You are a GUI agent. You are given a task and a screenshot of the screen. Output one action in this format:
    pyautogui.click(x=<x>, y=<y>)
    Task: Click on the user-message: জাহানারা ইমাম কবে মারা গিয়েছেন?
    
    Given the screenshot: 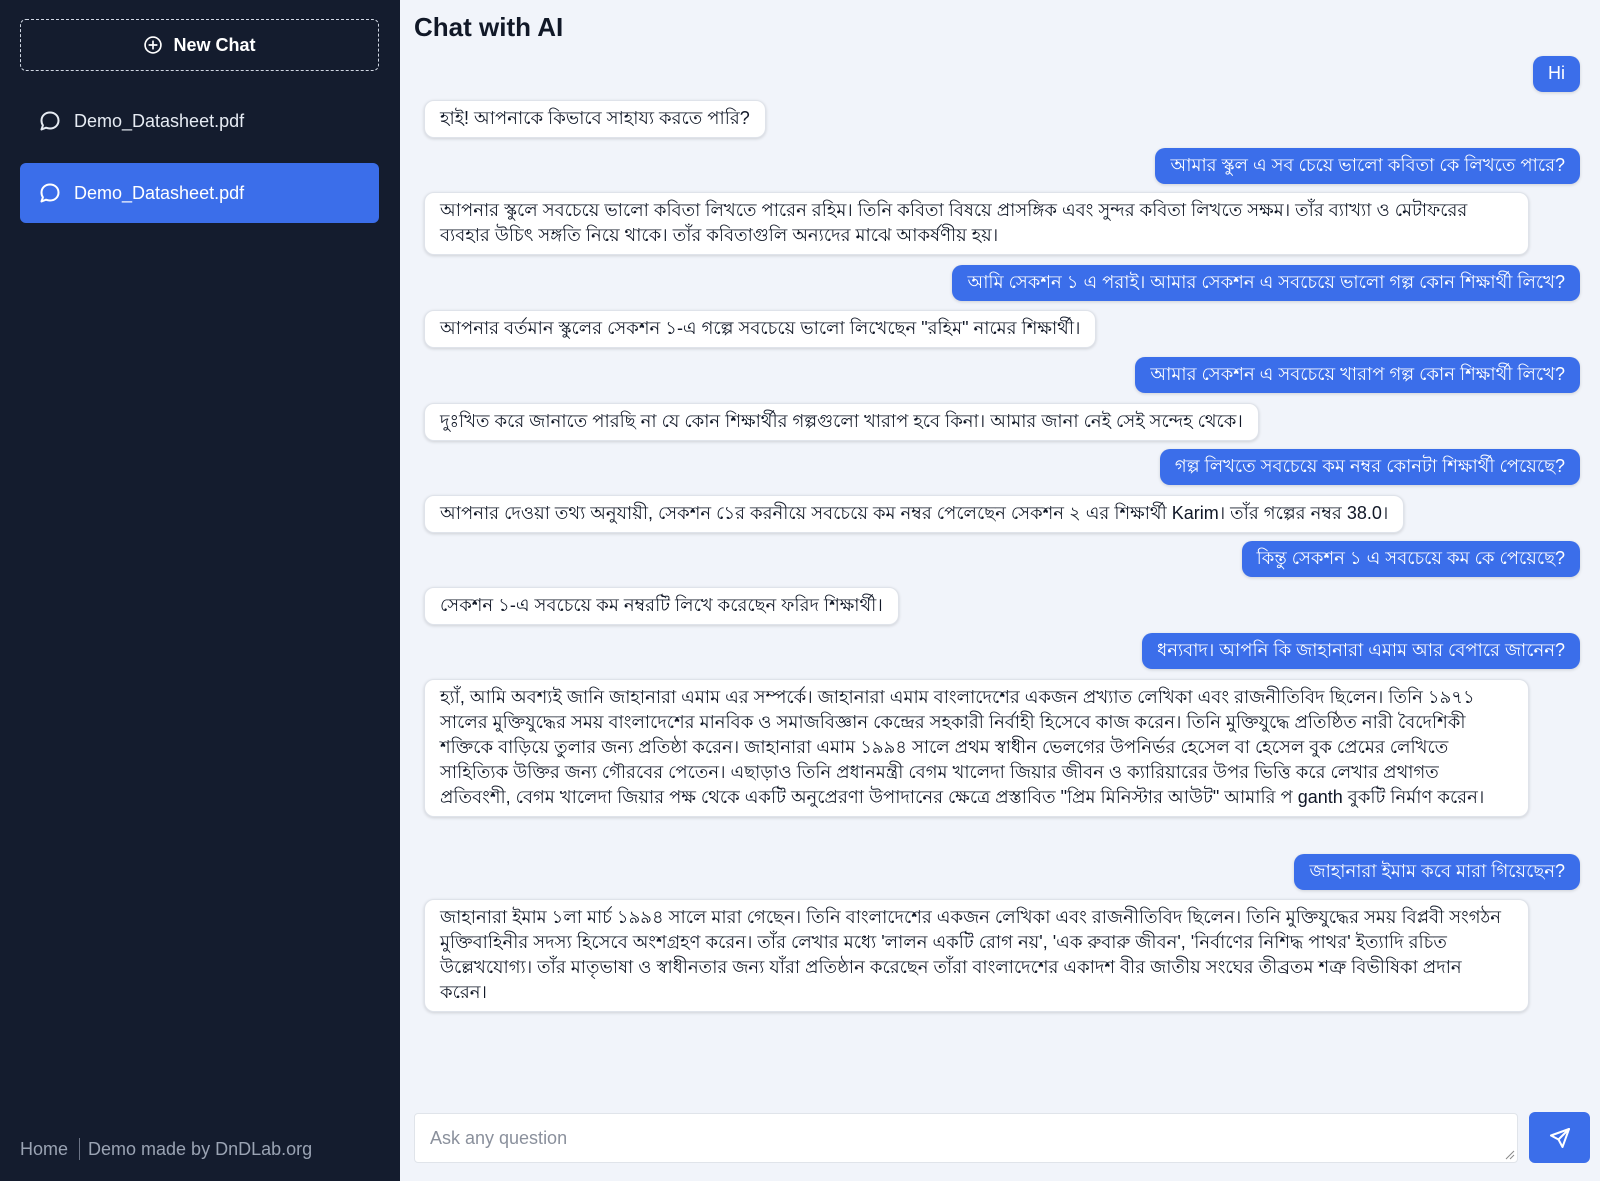 What is the action you would take?
    pyautogui.click(x=1437, y=872)
    